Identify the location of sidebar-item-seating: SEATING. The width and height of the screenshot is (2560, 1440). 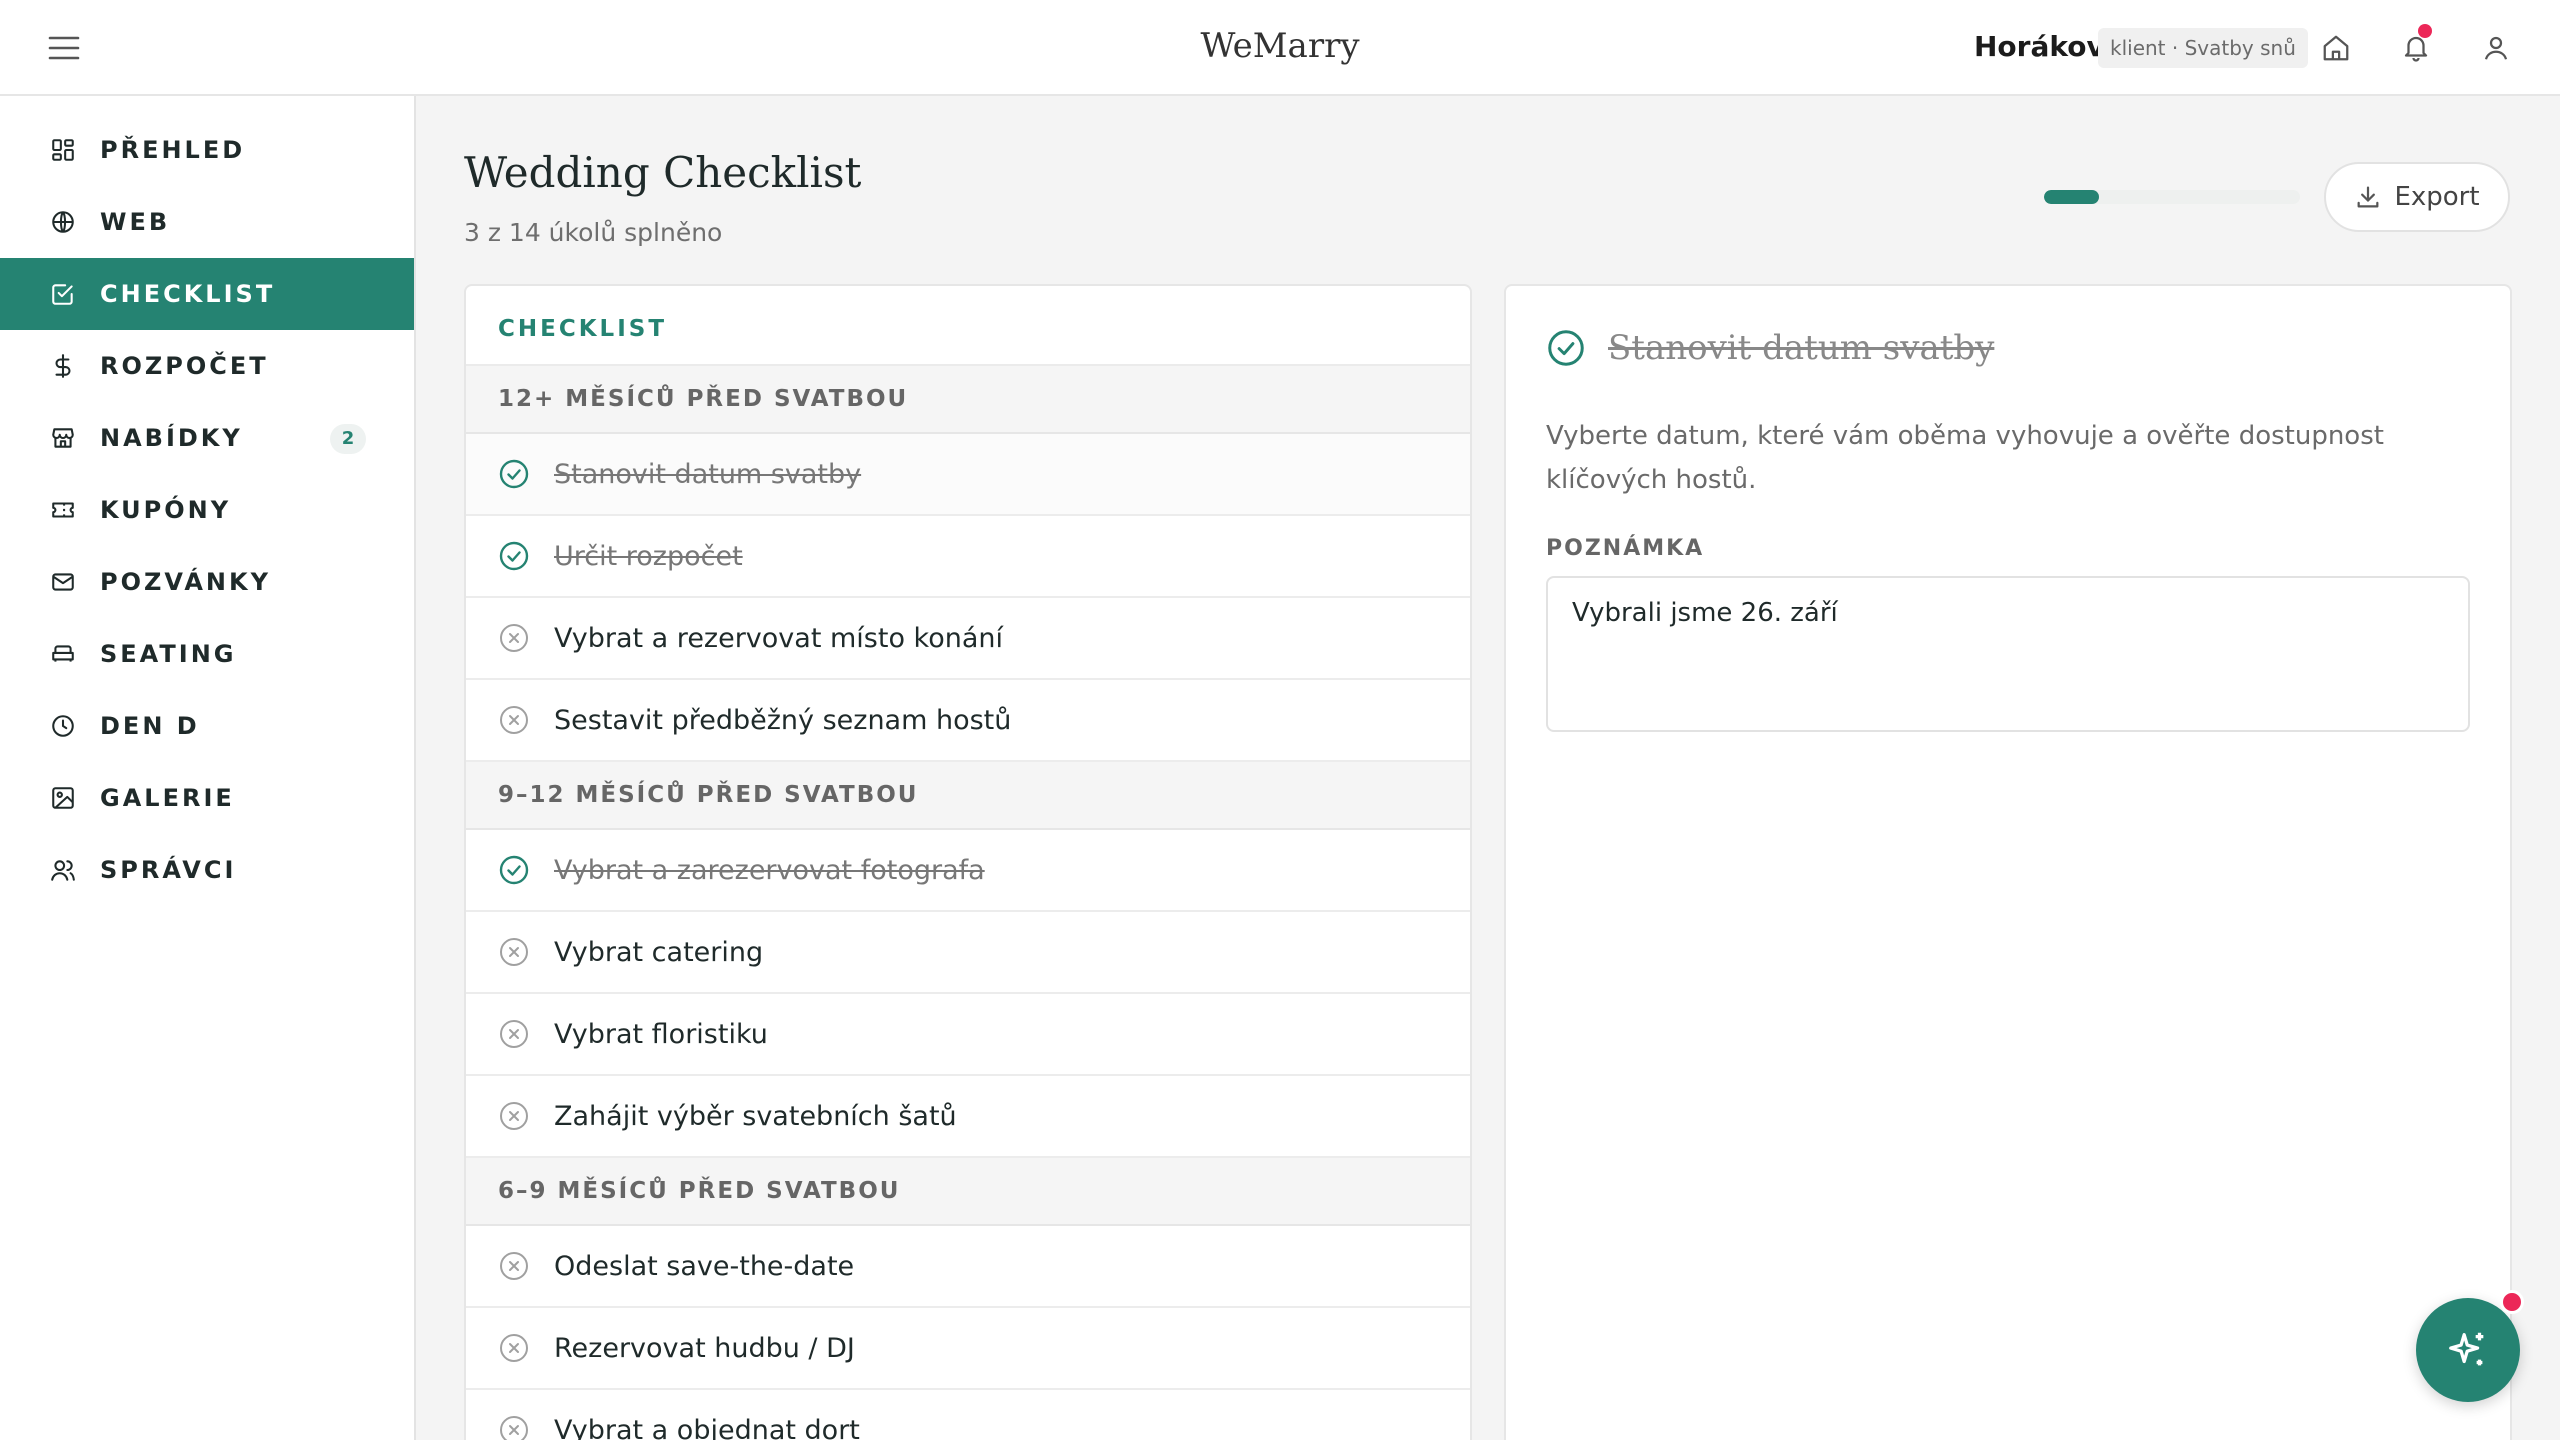
(207, 654).